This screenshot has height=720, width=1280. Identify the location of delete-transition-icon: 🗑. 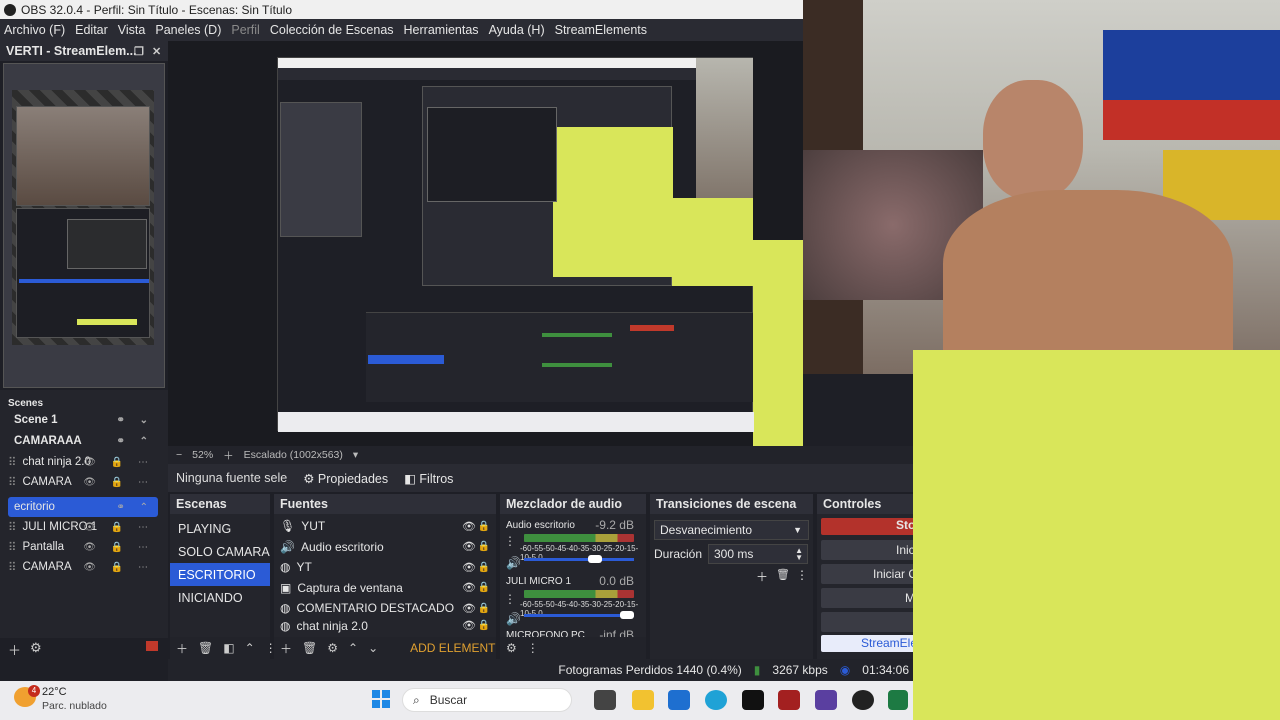
(783, 574).